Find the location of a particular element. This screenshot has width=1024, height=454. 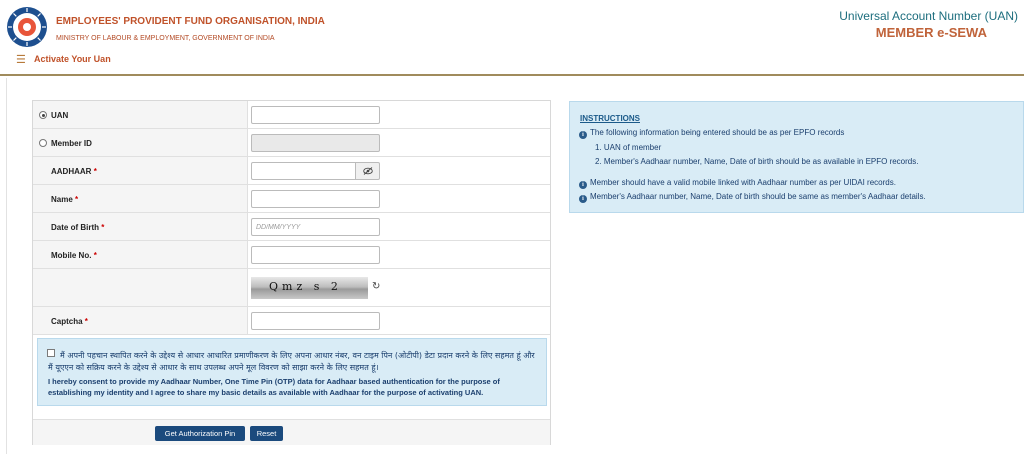

get-authorization-pin-button: Get Authorization Pin is located at coordinates (200, 433).